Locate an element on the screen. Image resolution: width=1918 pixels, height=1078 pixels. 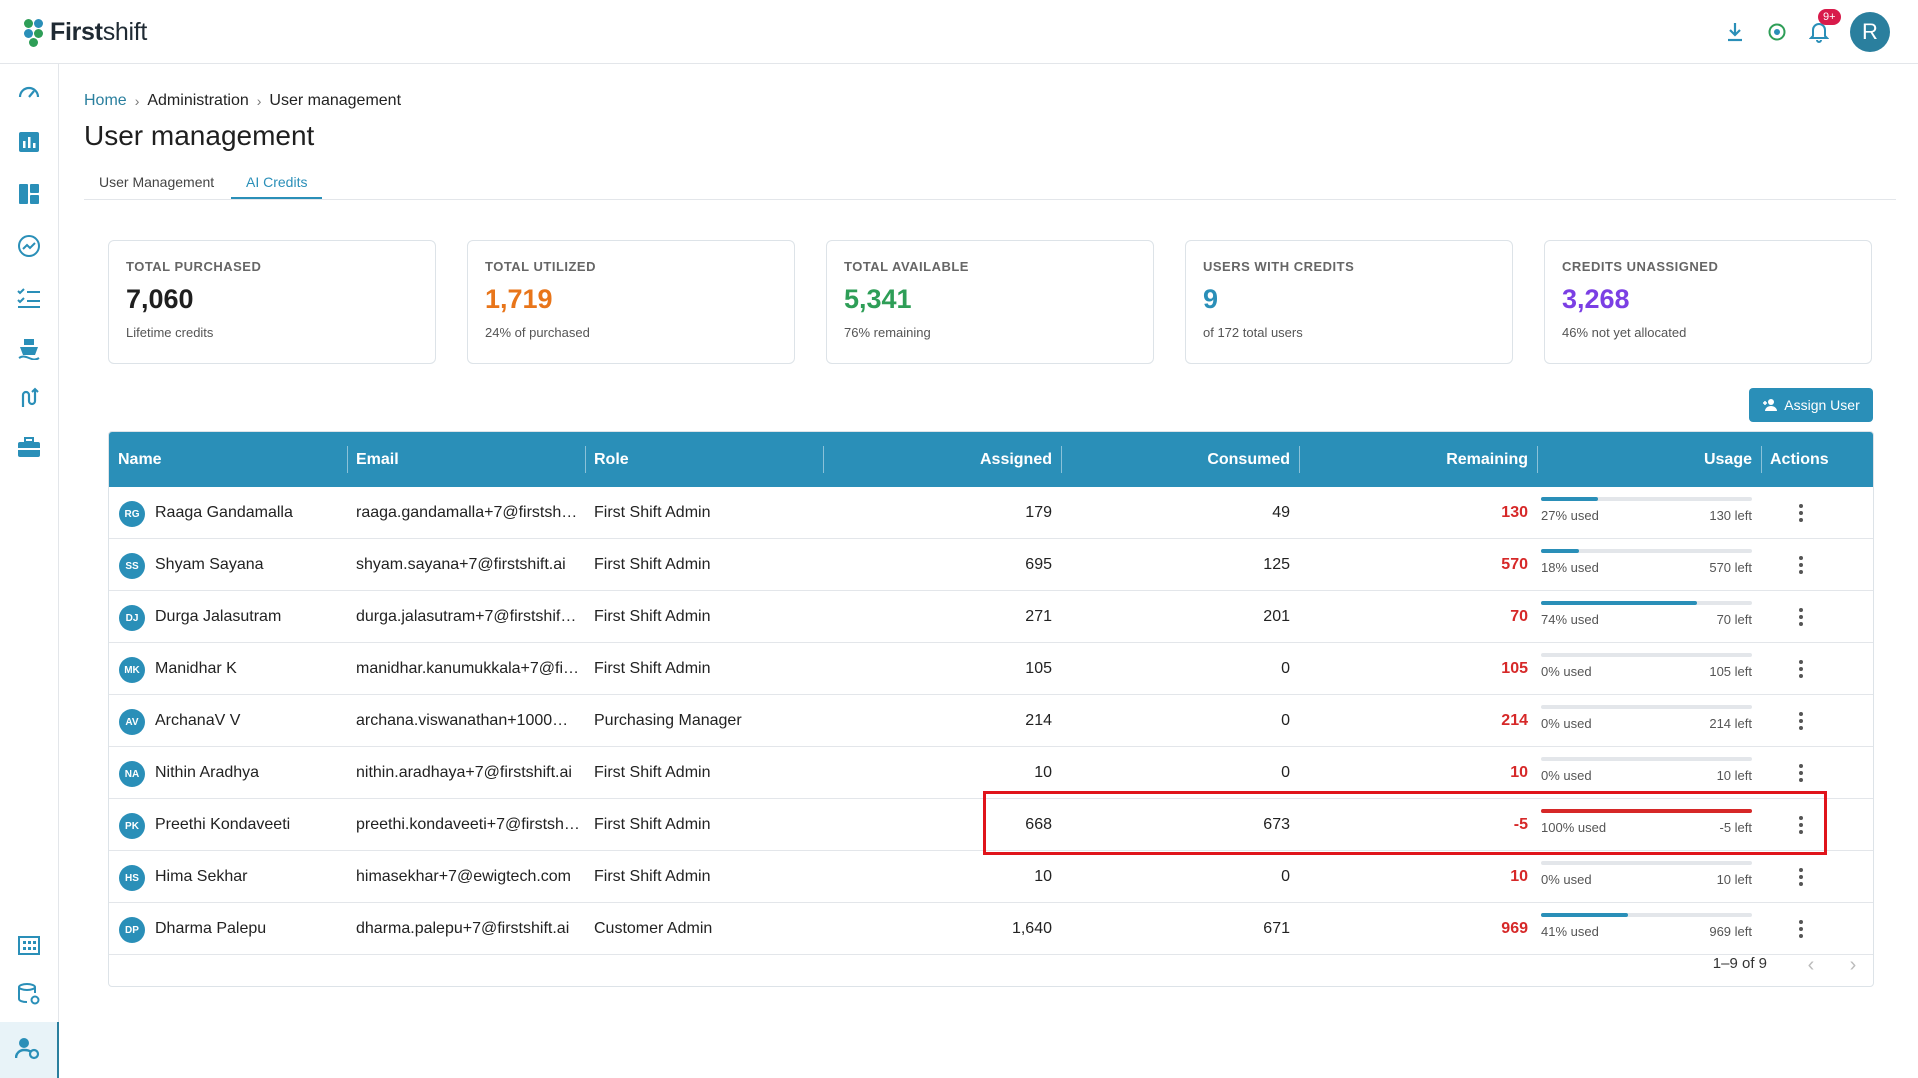
ai-assistant-icon is located at coordinates (1777, 32).